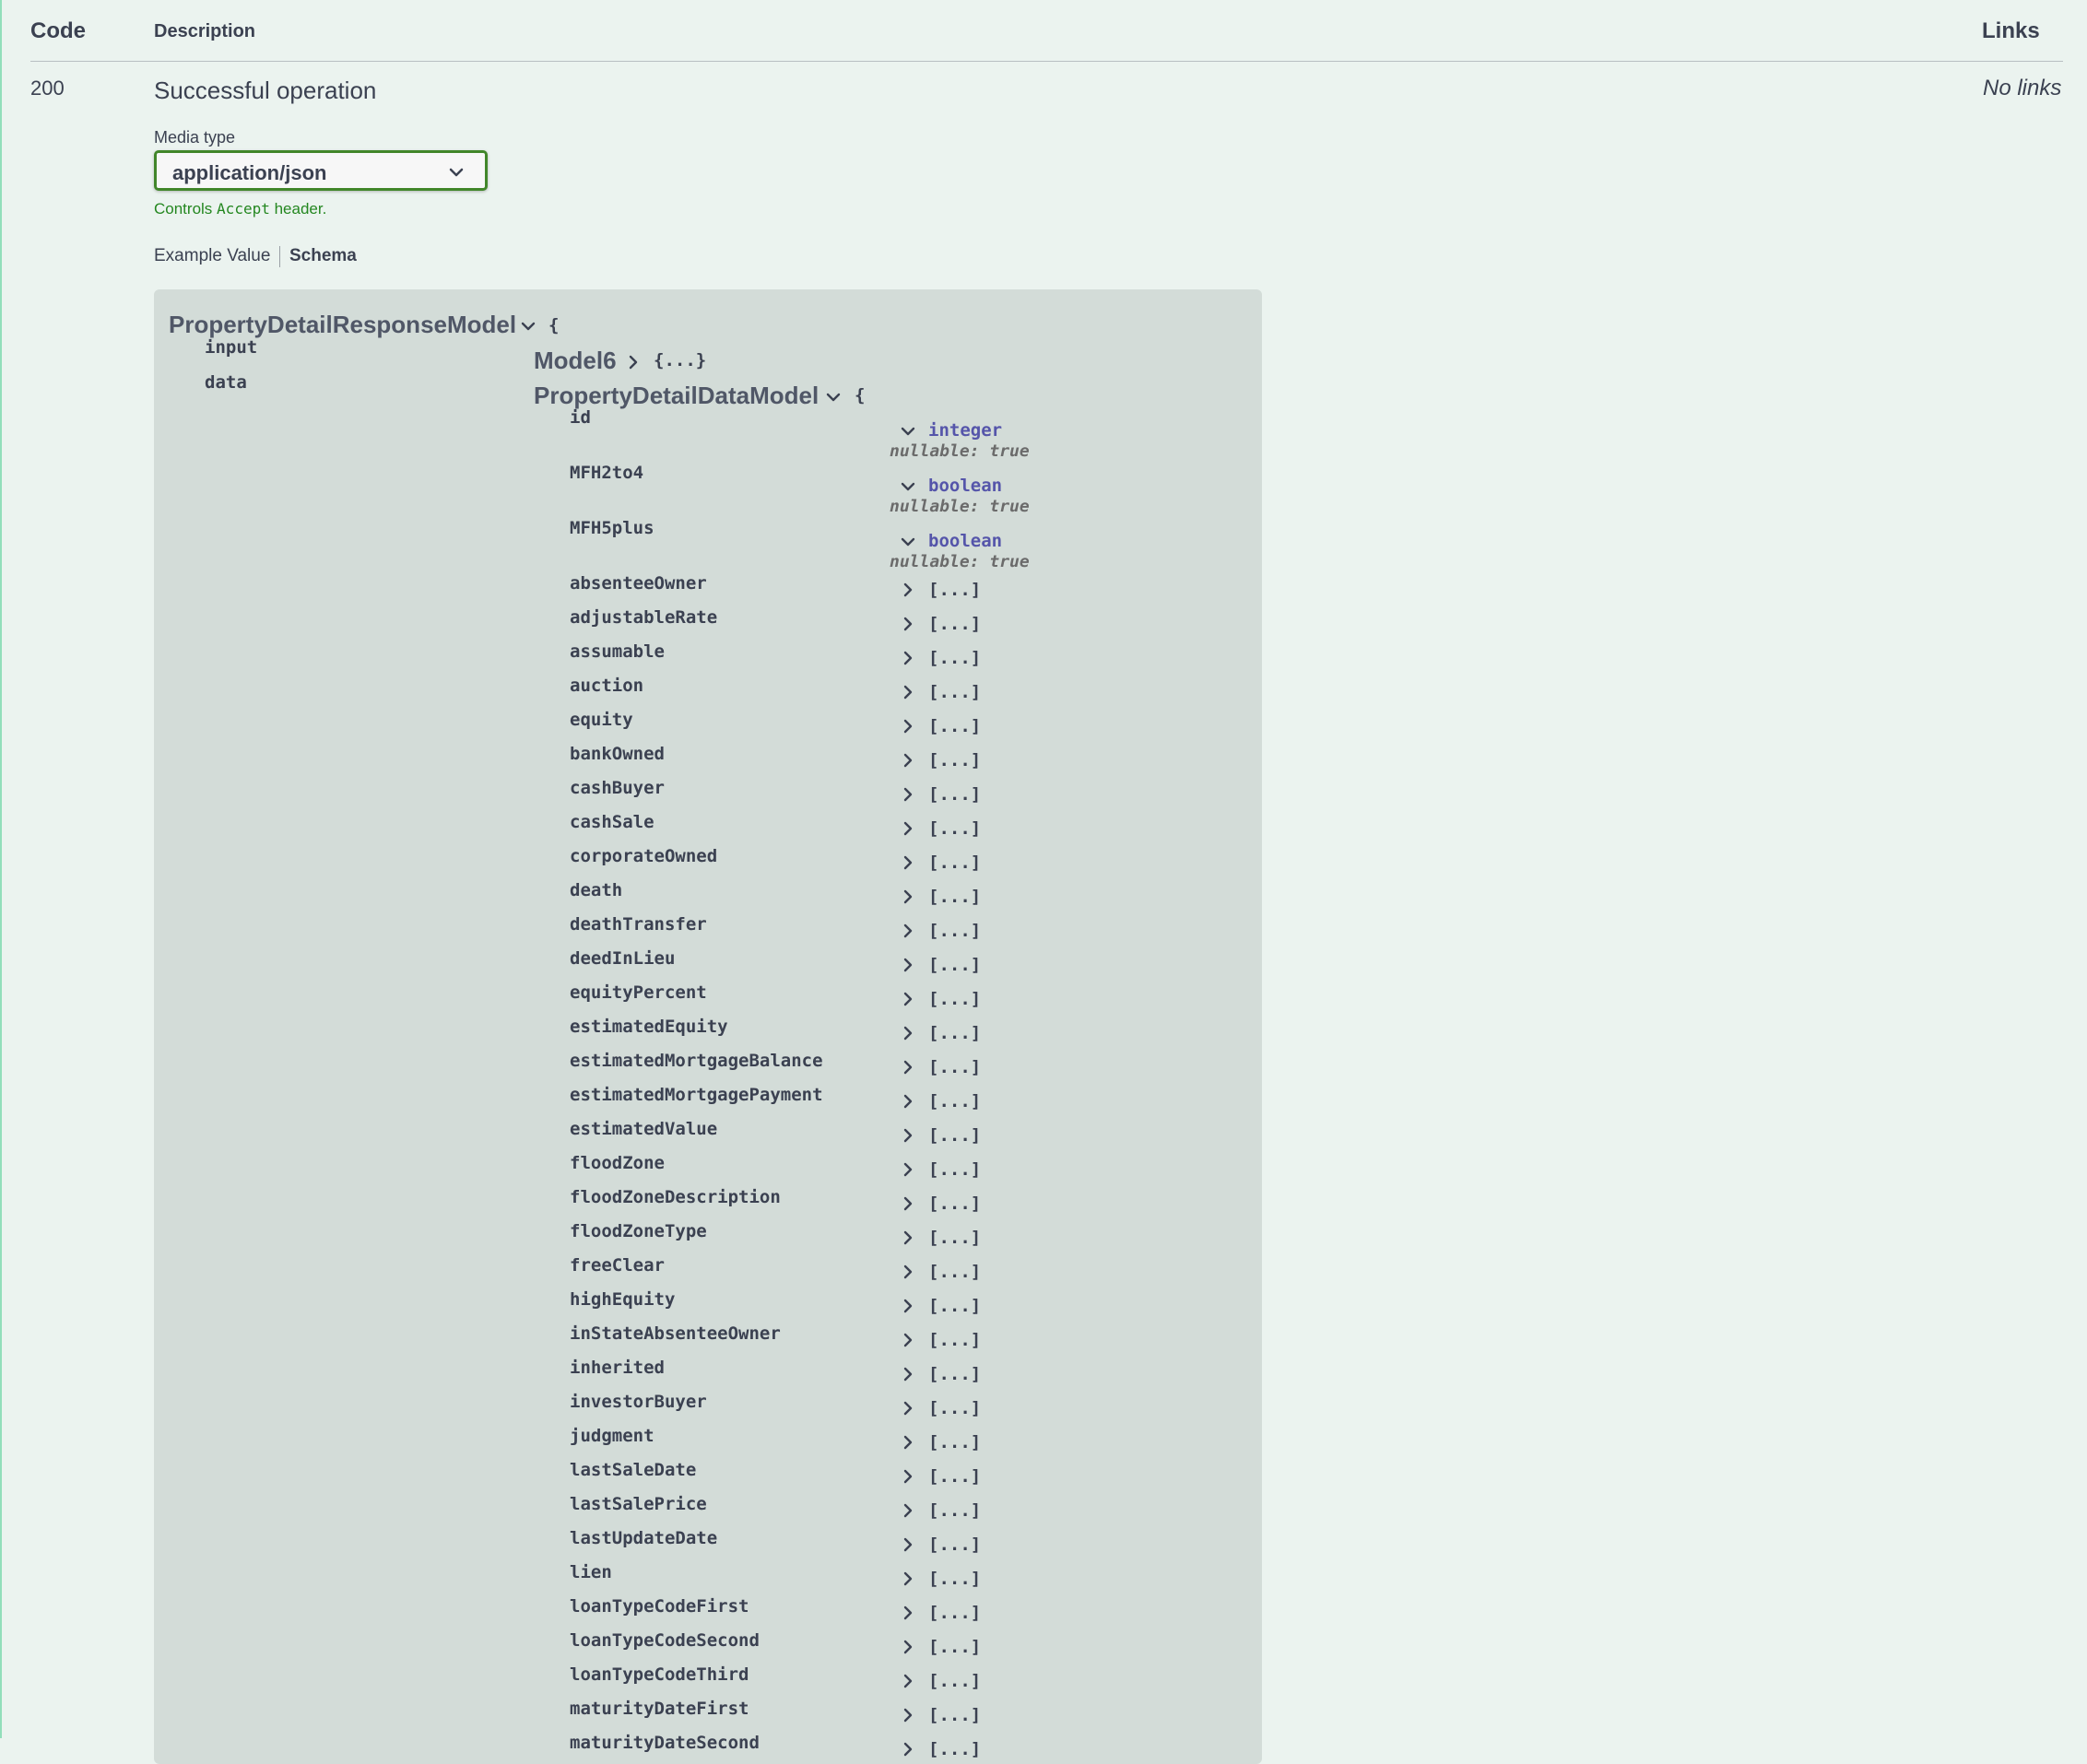  What do you see at coordinates (659, 1709) in the screenshot?
I see `property-name: maturityDateFirst` at bounding box center [659, 1709].